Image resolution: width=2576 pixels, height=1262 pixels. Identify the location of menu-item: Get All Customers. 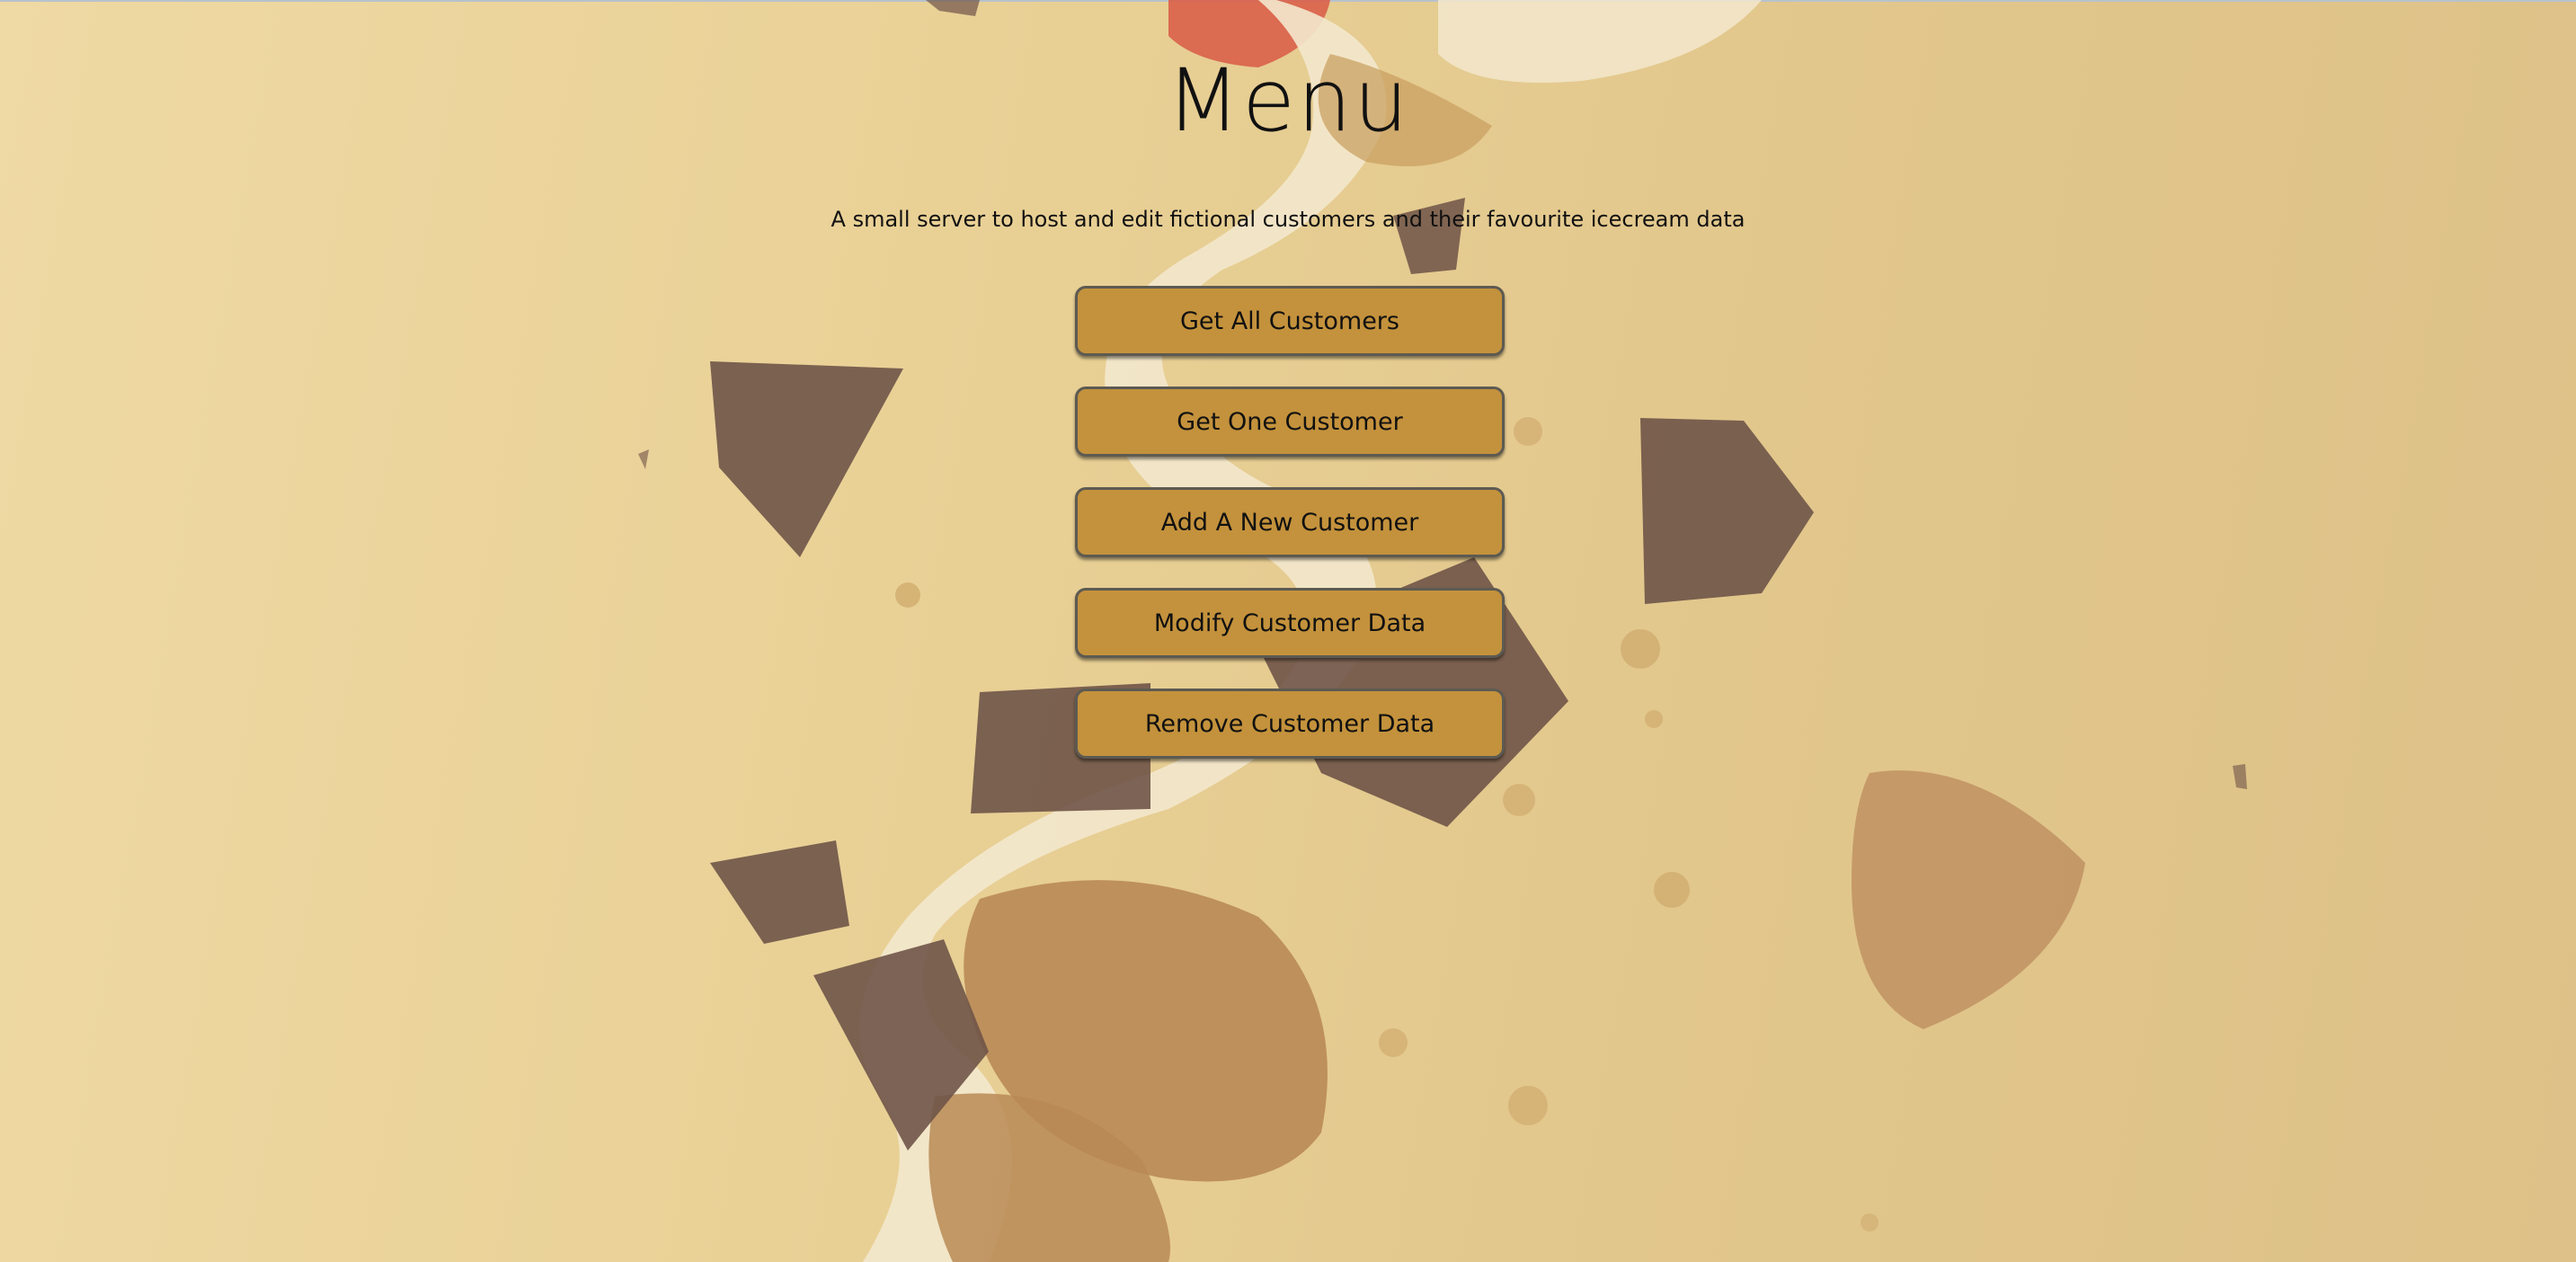
(1290, 322).